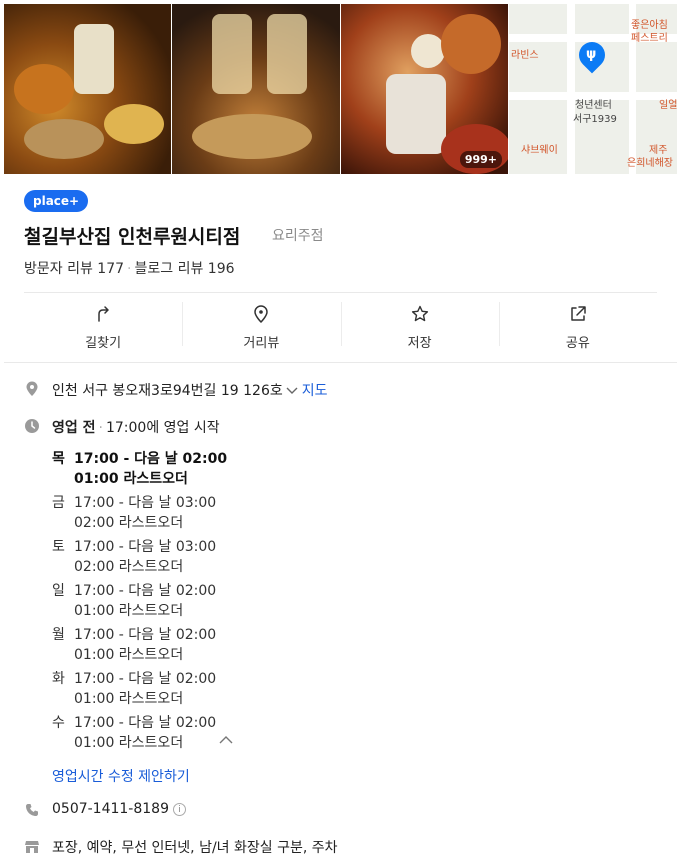 The height and width of the screenshot is (868, 681). I want to click on share-icon, so click(578, 315).